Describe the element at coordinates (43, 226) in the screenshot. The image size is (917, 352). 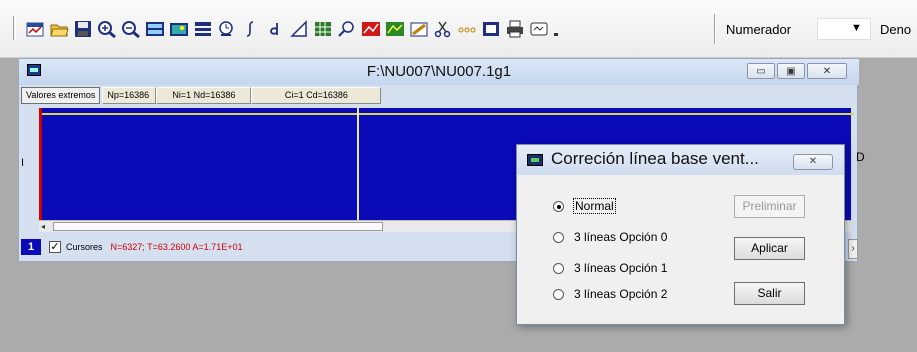
I see `scroll-left-icon: ◂` at that location.